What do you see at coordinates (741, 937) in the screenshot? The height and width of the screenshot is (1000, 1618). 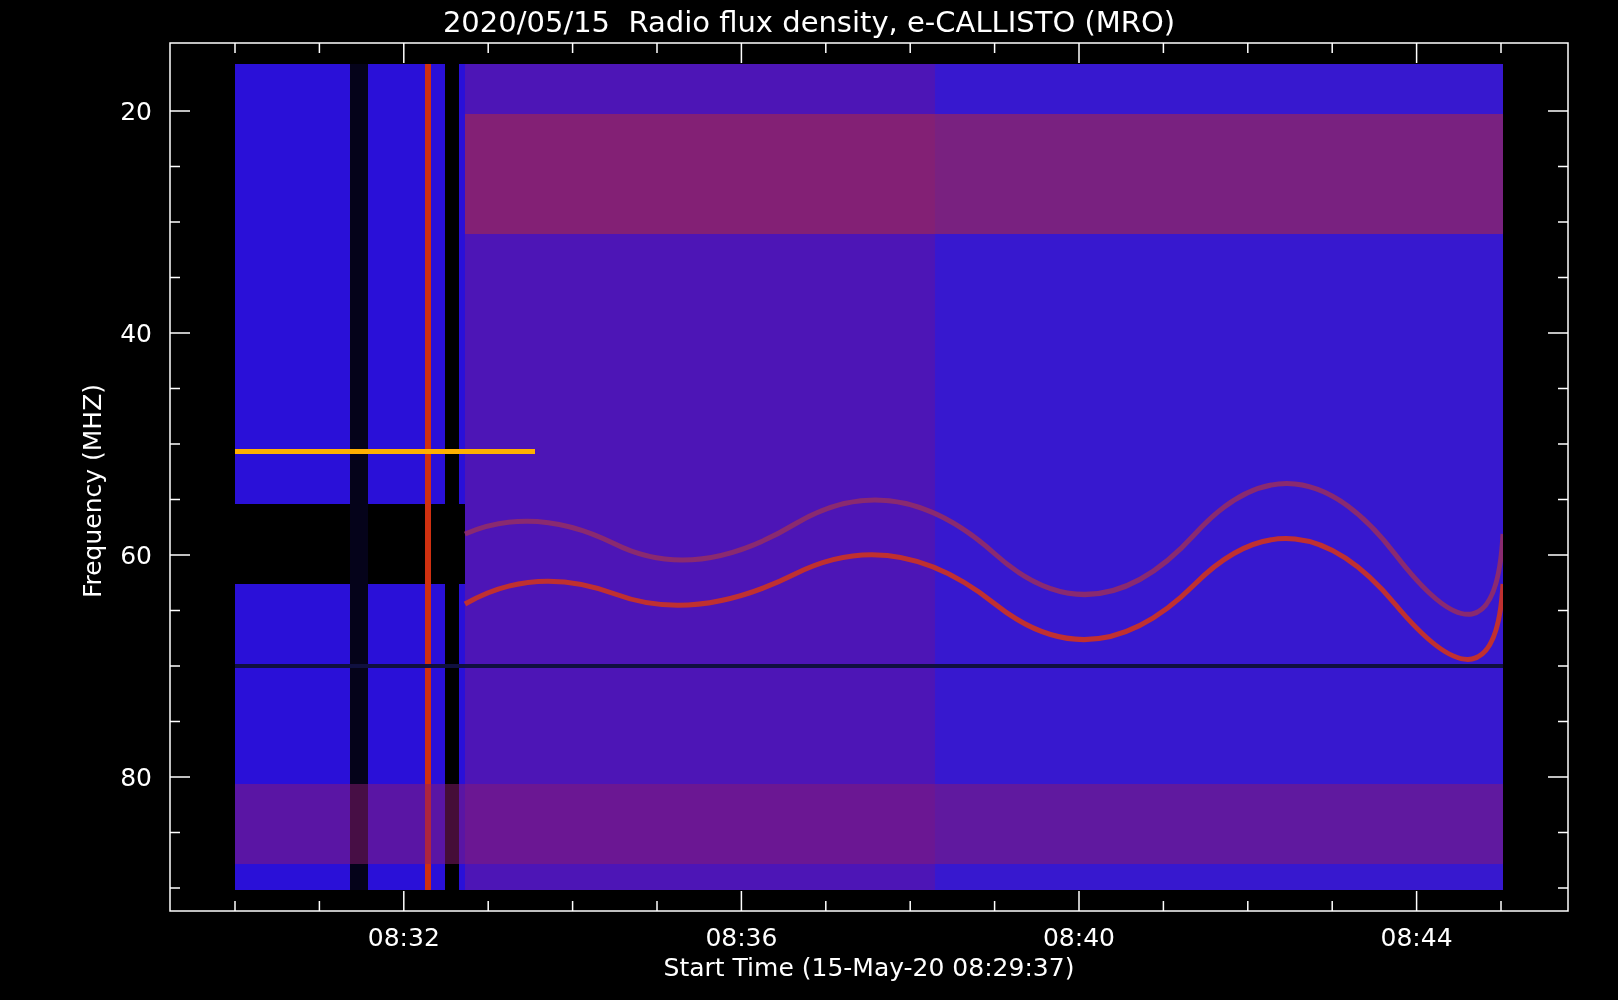 I see `x-tick-label: 08:36` at bounding box center [741, 937].